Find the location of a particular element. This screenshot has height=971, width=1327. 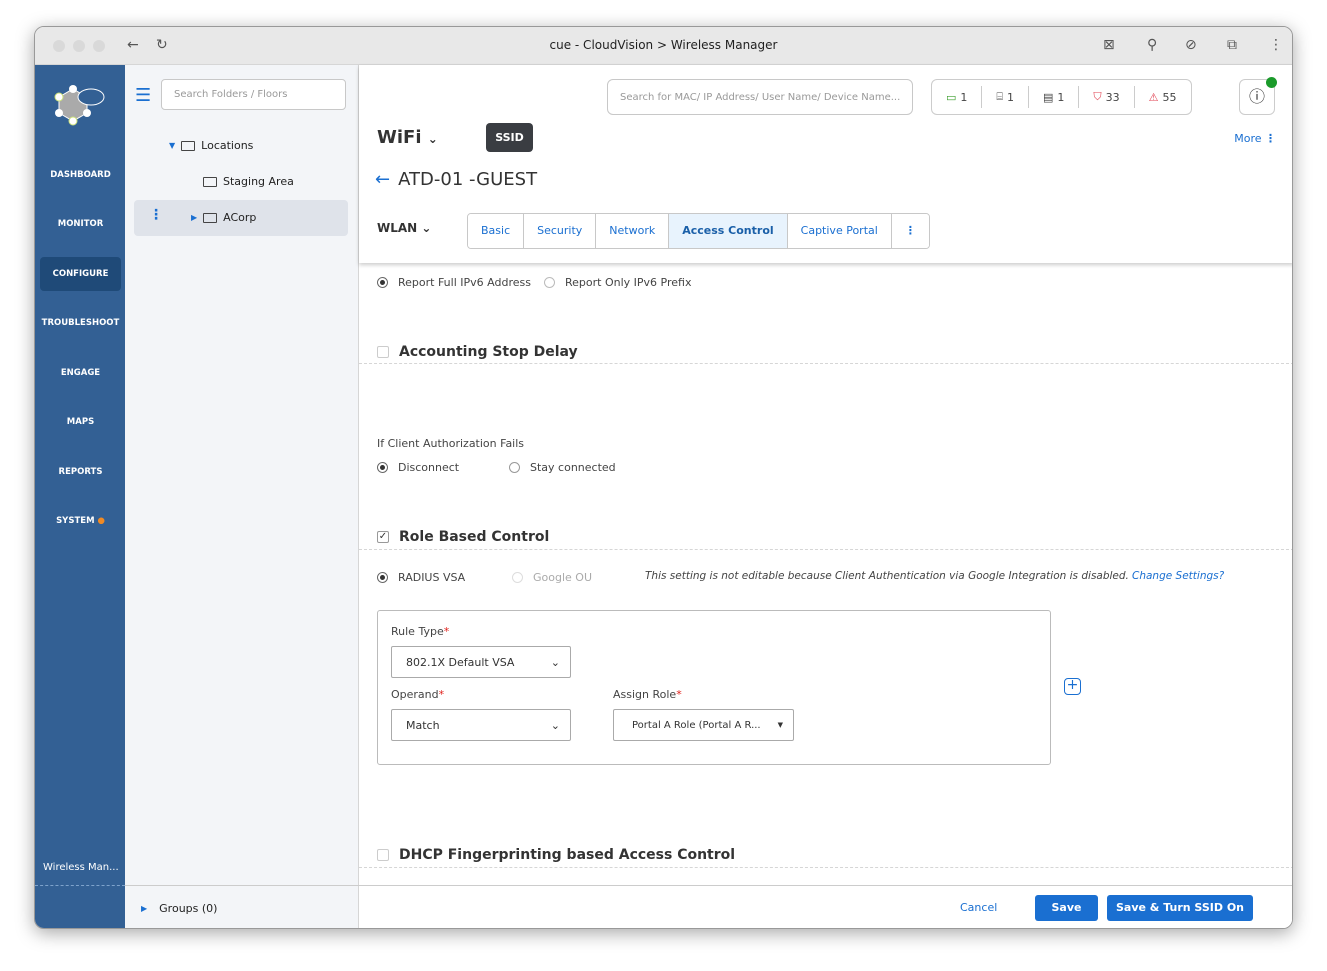

info-button: ⓘ is located at coordinates (1258, 96).